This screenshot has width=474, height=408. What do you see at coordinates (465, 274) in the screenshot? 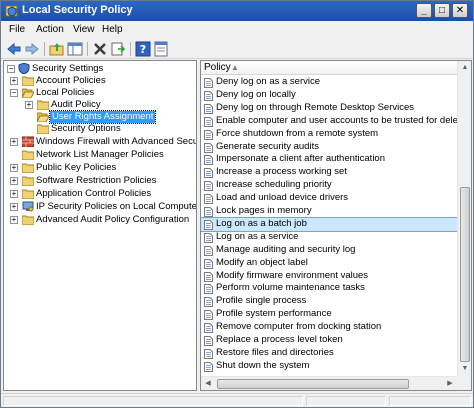
I see `vertical-scroll-thumb` at bounding box center [465, 274].